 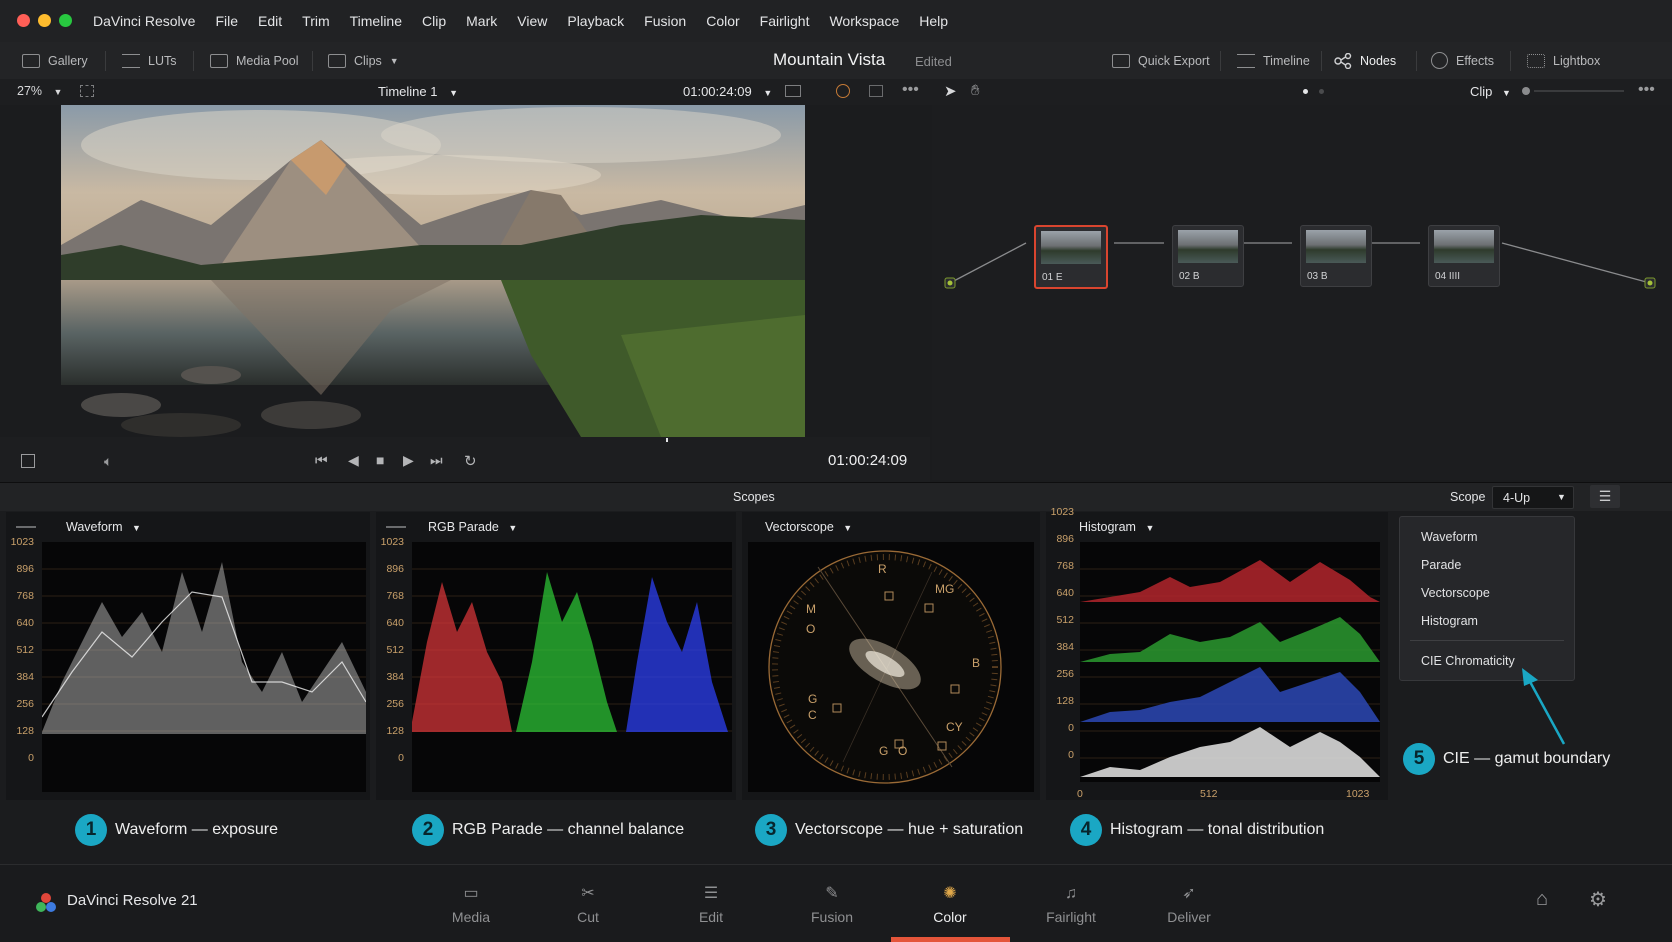 I want to click on callout-histogram: 4 Histogram — tonal distribution, so click(x=1197, y=830).